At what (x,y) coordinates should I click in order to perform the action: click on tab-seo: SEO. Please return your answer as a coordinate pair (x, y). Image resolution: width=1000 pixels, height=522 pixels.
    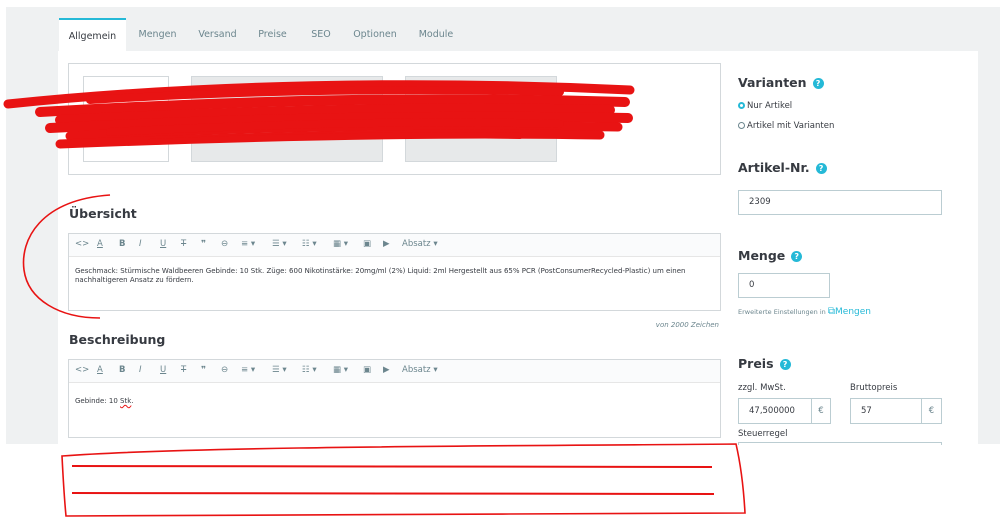
    Looking at the image, I should click on (321, 34).